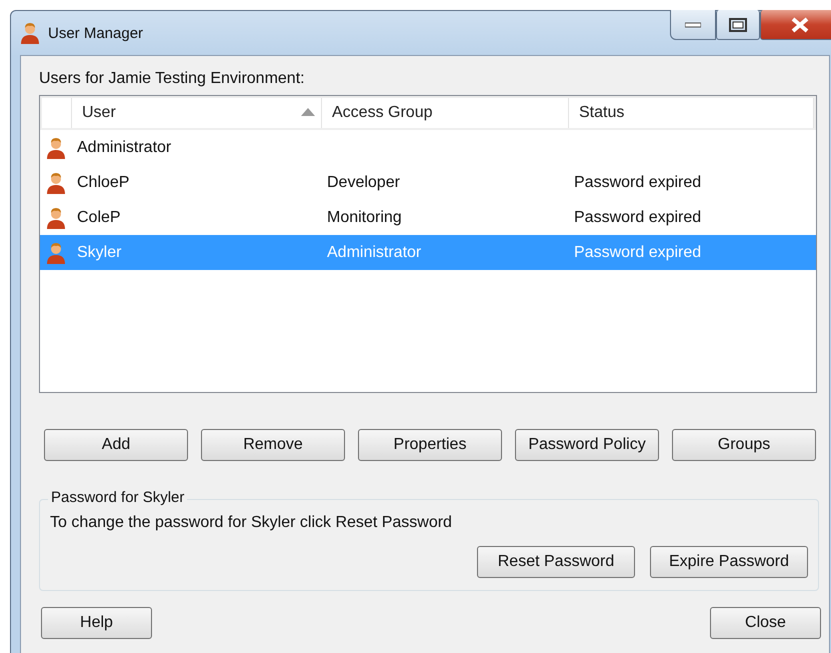 This screenshot has height=653, width=831. What do you see at coordinates (587, 445) in the screenshot?
I see `action-button: Password Policy` at bounding box center [587, 445].